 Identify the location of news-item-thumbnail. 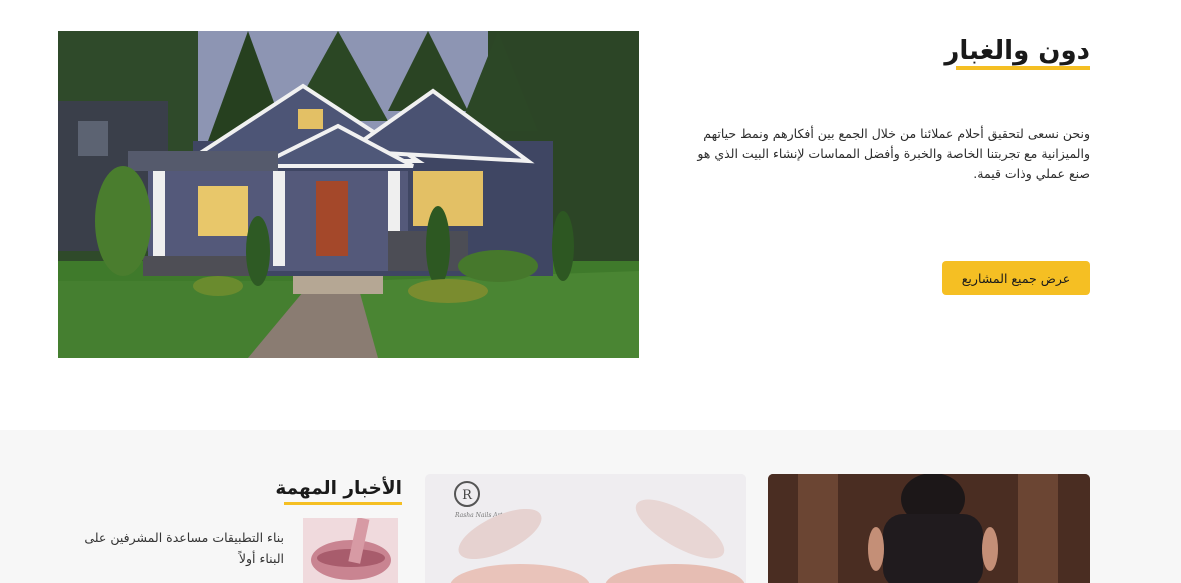
(350, 550).